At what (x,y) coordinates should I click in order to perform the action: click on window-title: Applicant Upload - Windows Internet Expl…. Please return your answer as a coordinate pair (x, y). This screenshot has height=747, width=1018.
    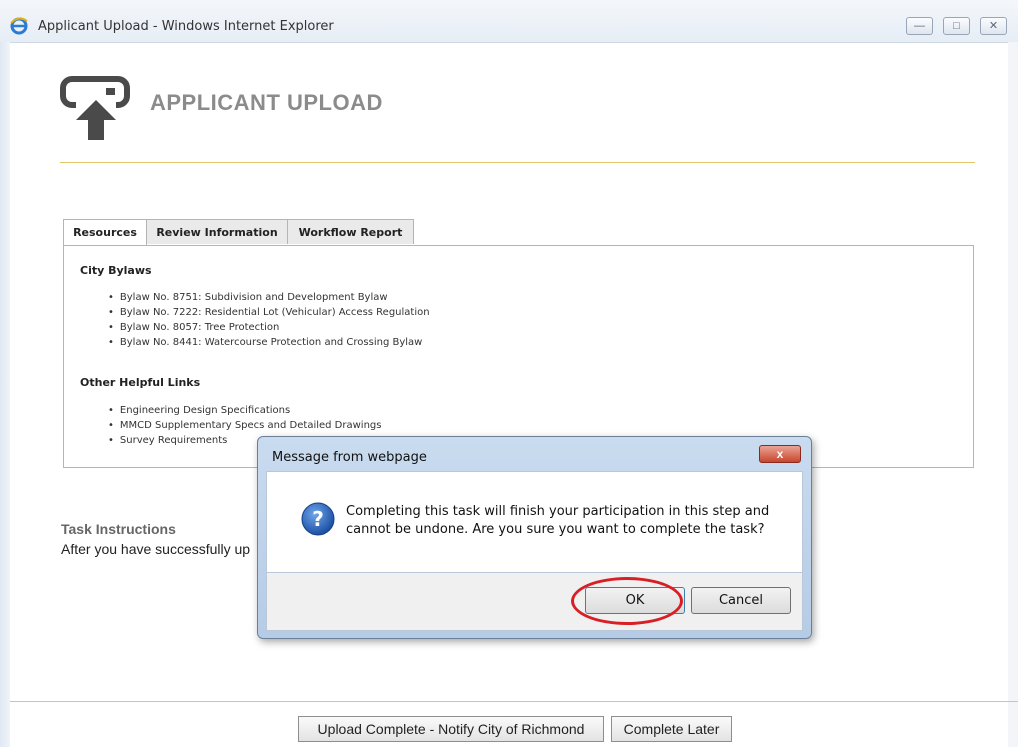
    Looking at the image, I should click on (186, 26).